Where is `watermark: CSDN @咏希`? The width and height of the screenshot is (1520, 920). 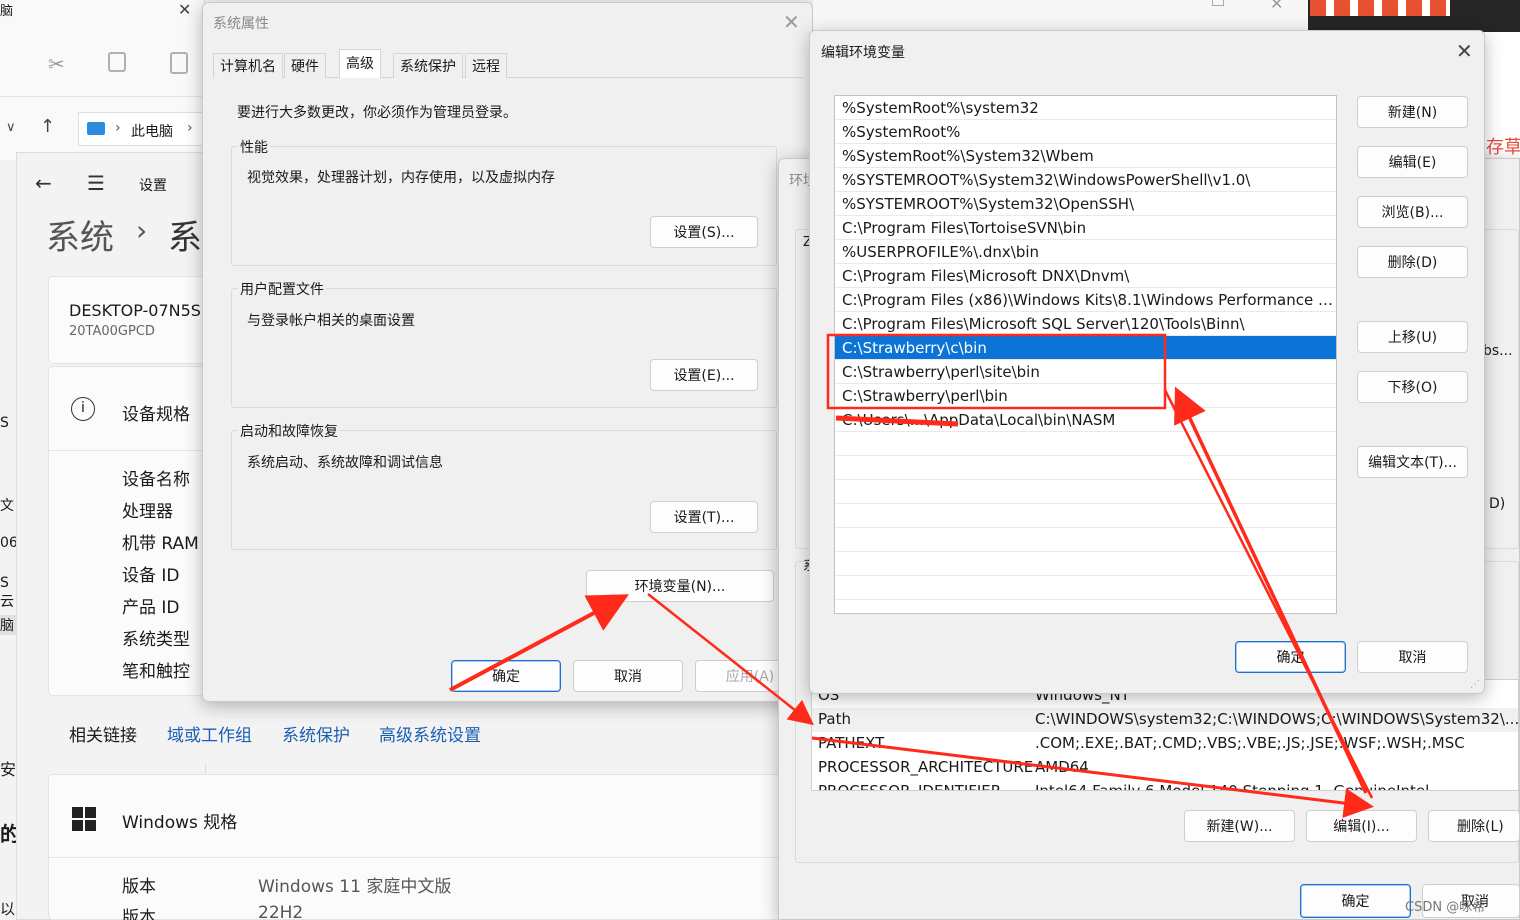
watermark: CSDN @咏希 is located at coordinates (1445, 907).